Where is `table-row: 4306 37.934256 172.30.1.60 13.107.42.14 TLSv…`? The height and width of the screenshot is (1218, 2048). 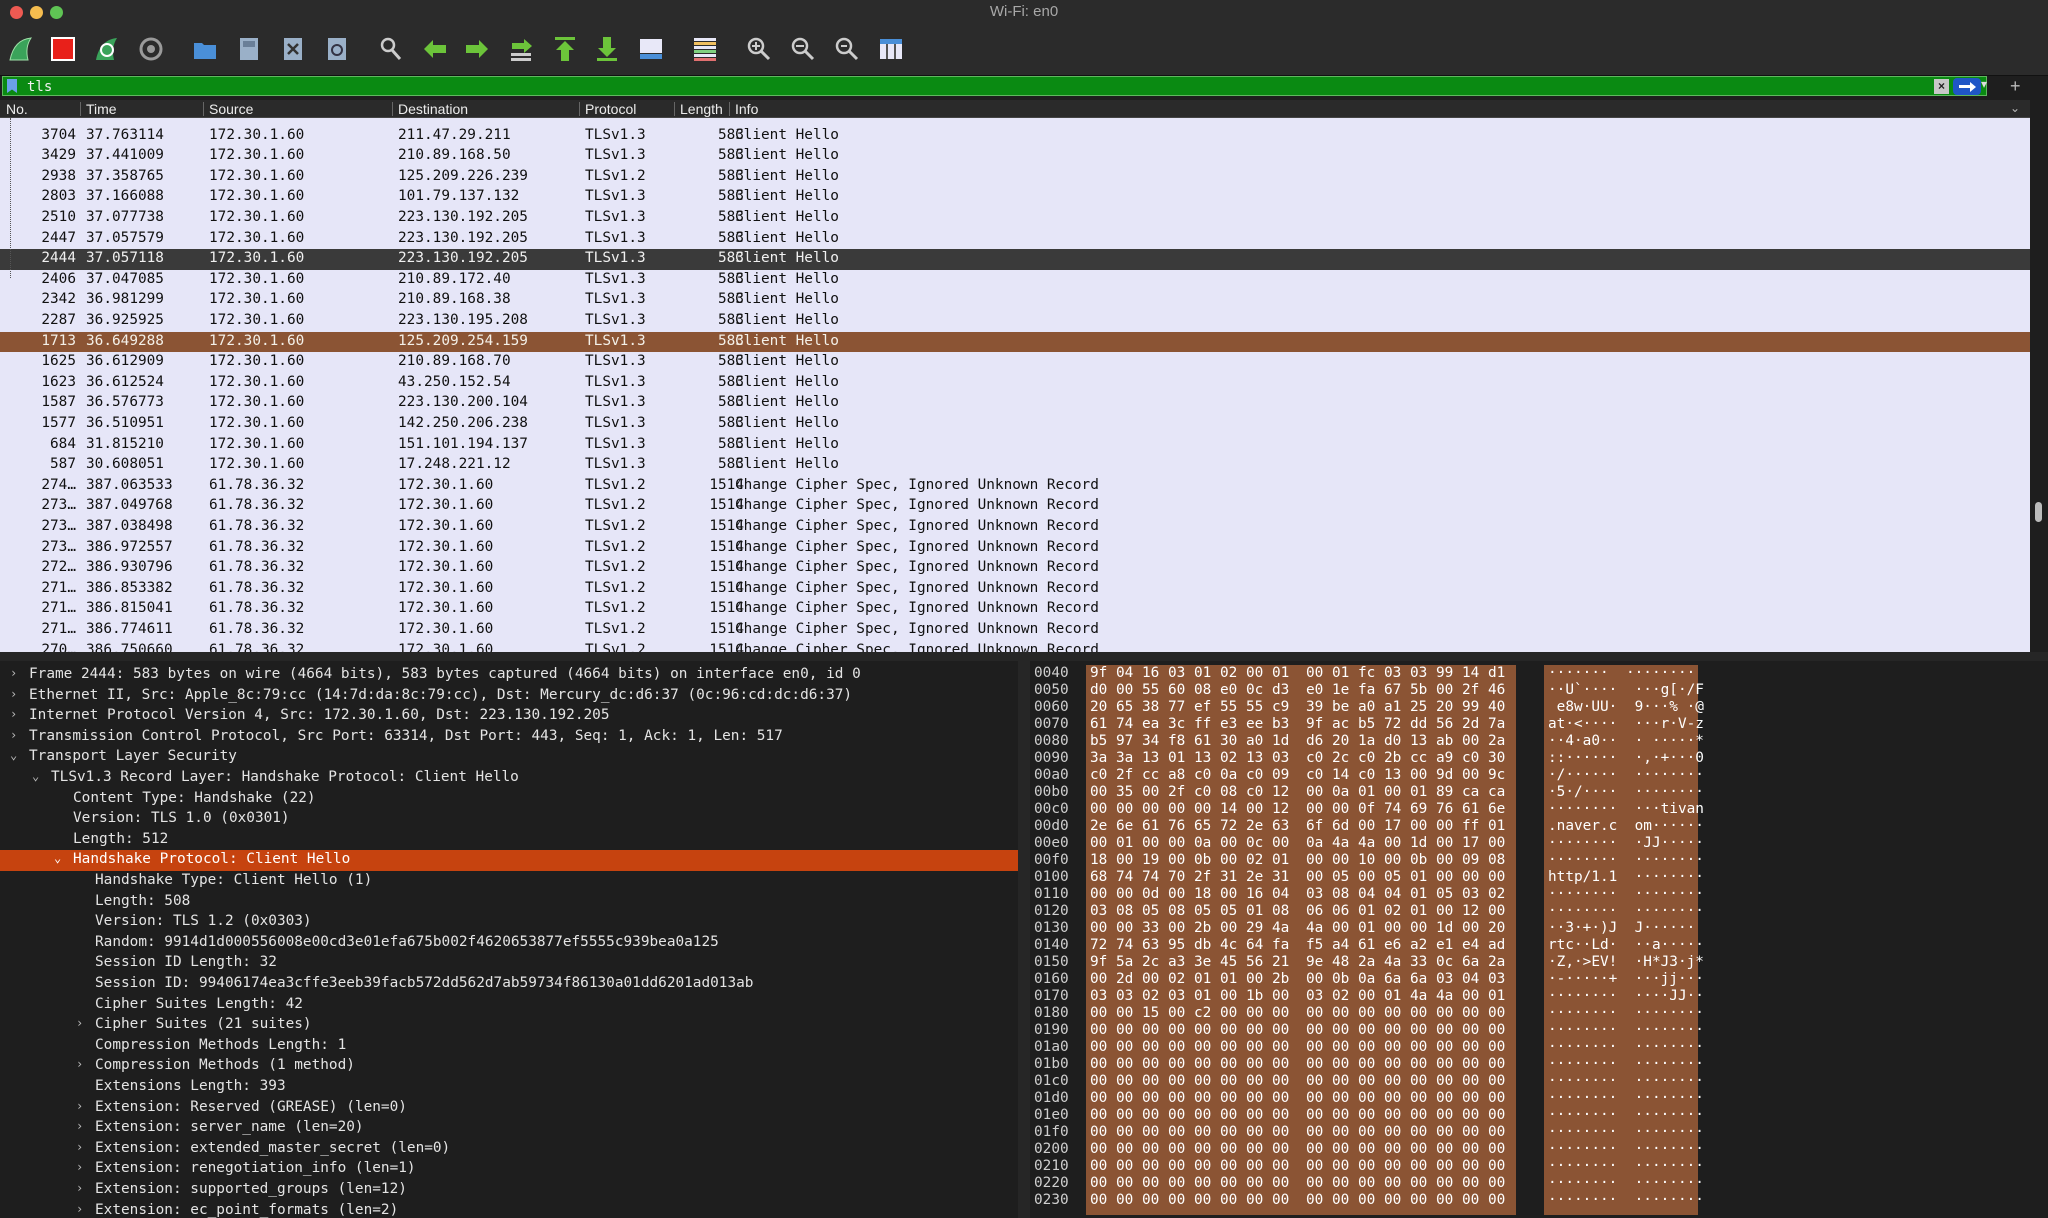
table-row: 4306 37.934256 172.30.1.60 13.107.42.14 TLSv… is located at coordinates (1015, 122).